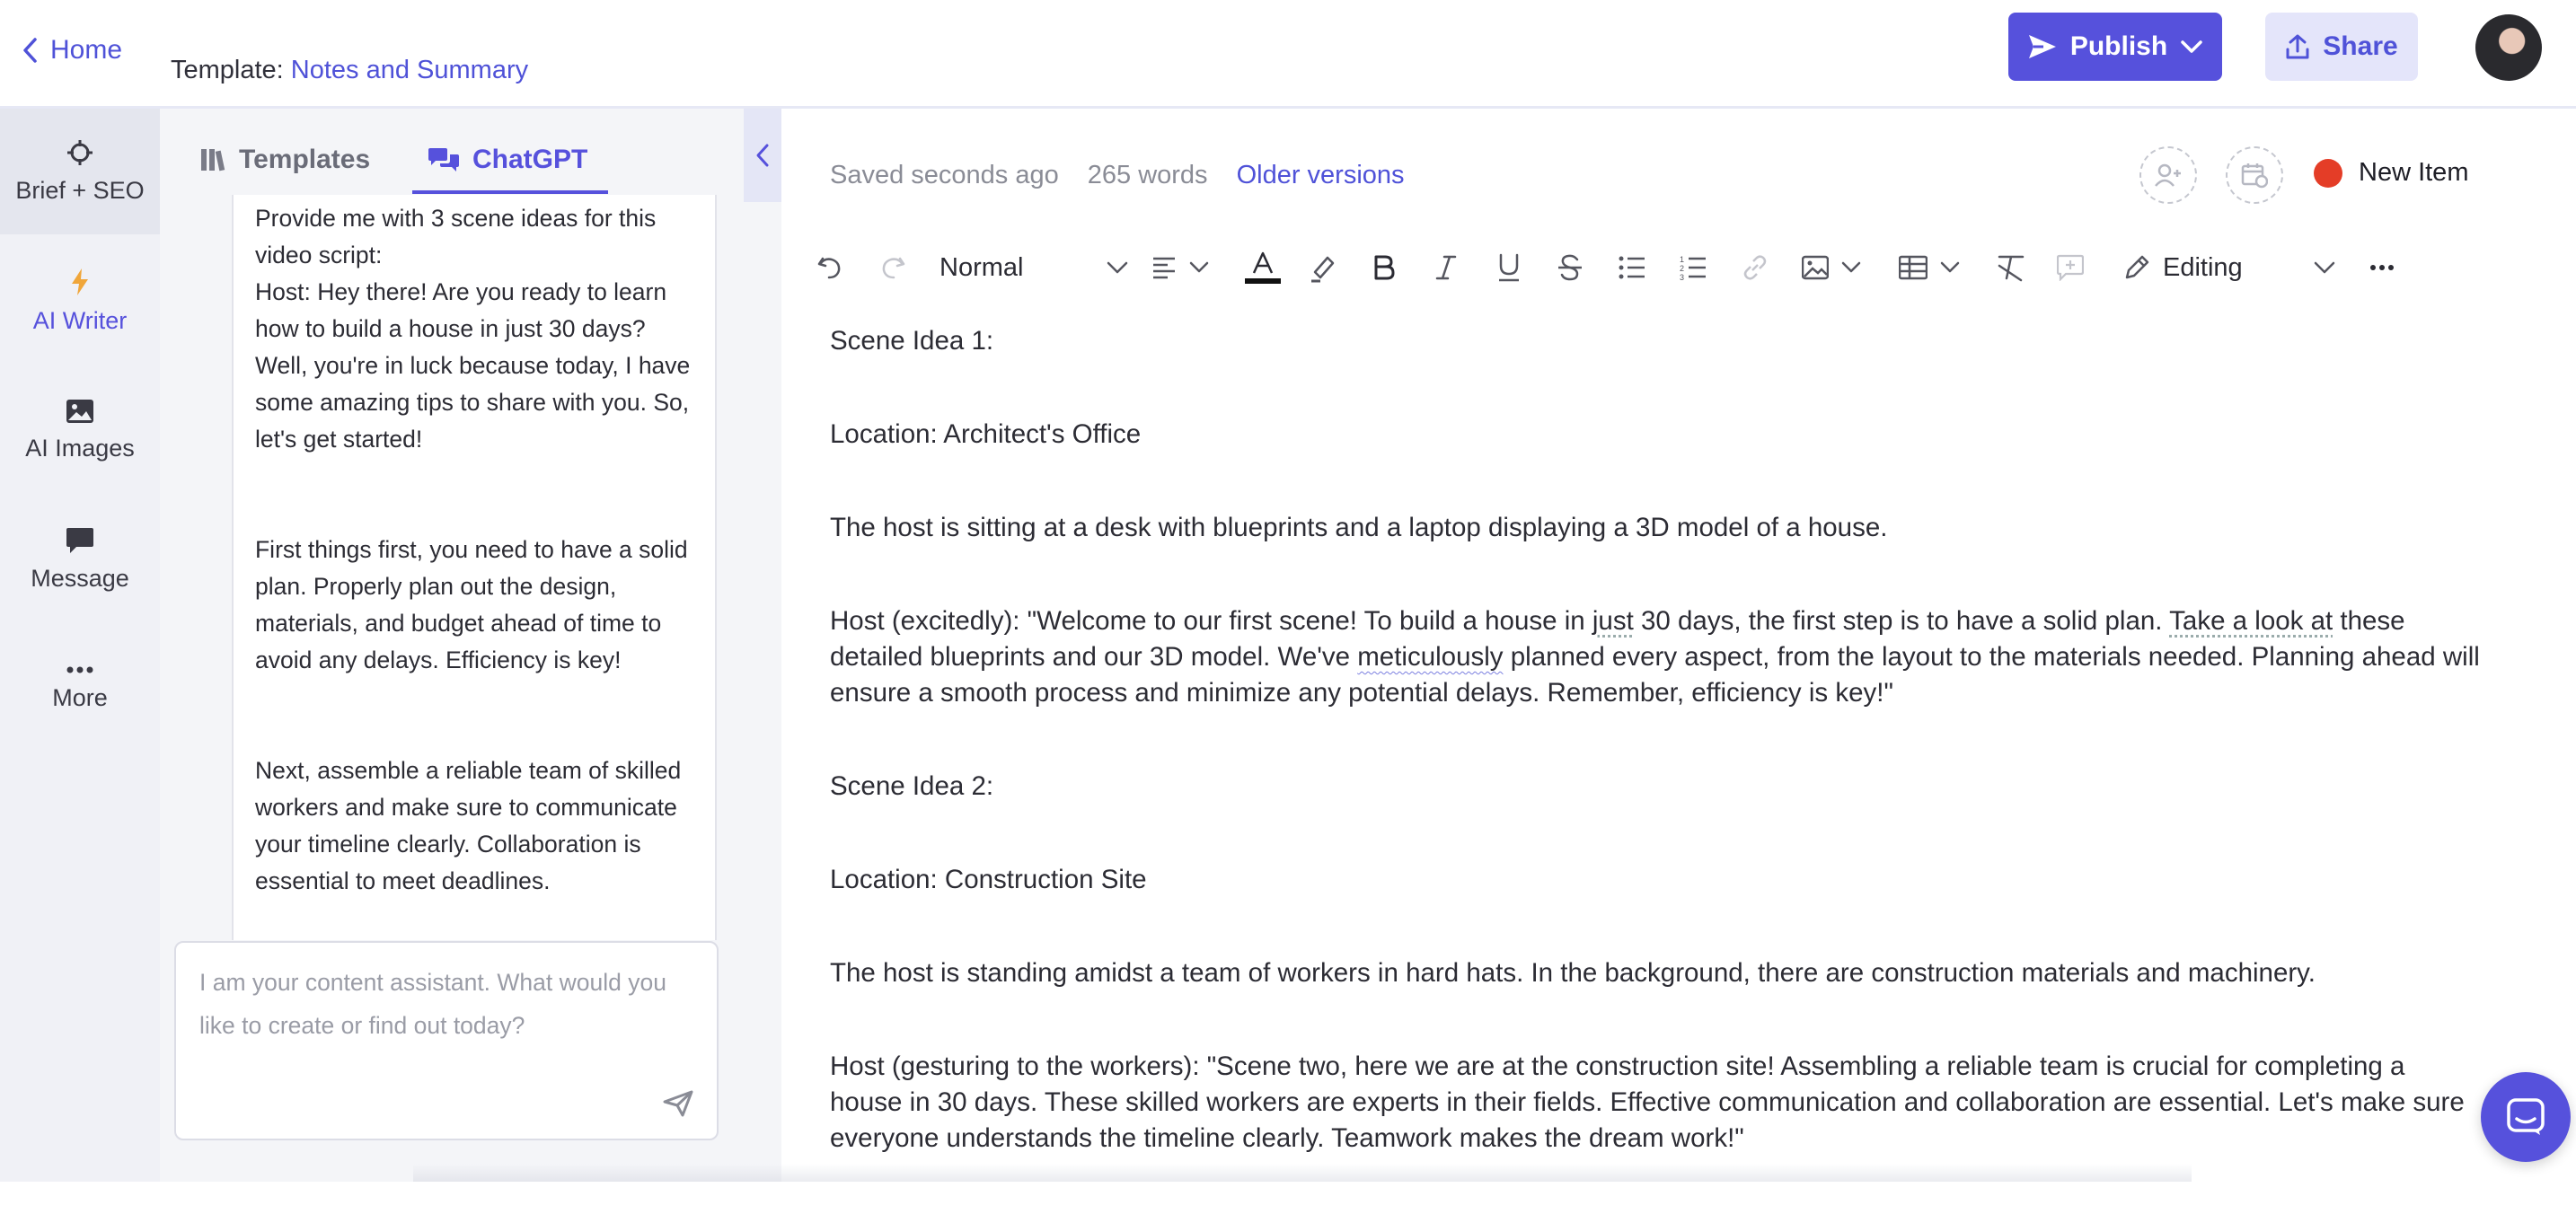 The height and width of the screenshot is (1214, 2576). Describe the element at coordinates (1180, 267) in the screenshot. I see `align-select` at that location.